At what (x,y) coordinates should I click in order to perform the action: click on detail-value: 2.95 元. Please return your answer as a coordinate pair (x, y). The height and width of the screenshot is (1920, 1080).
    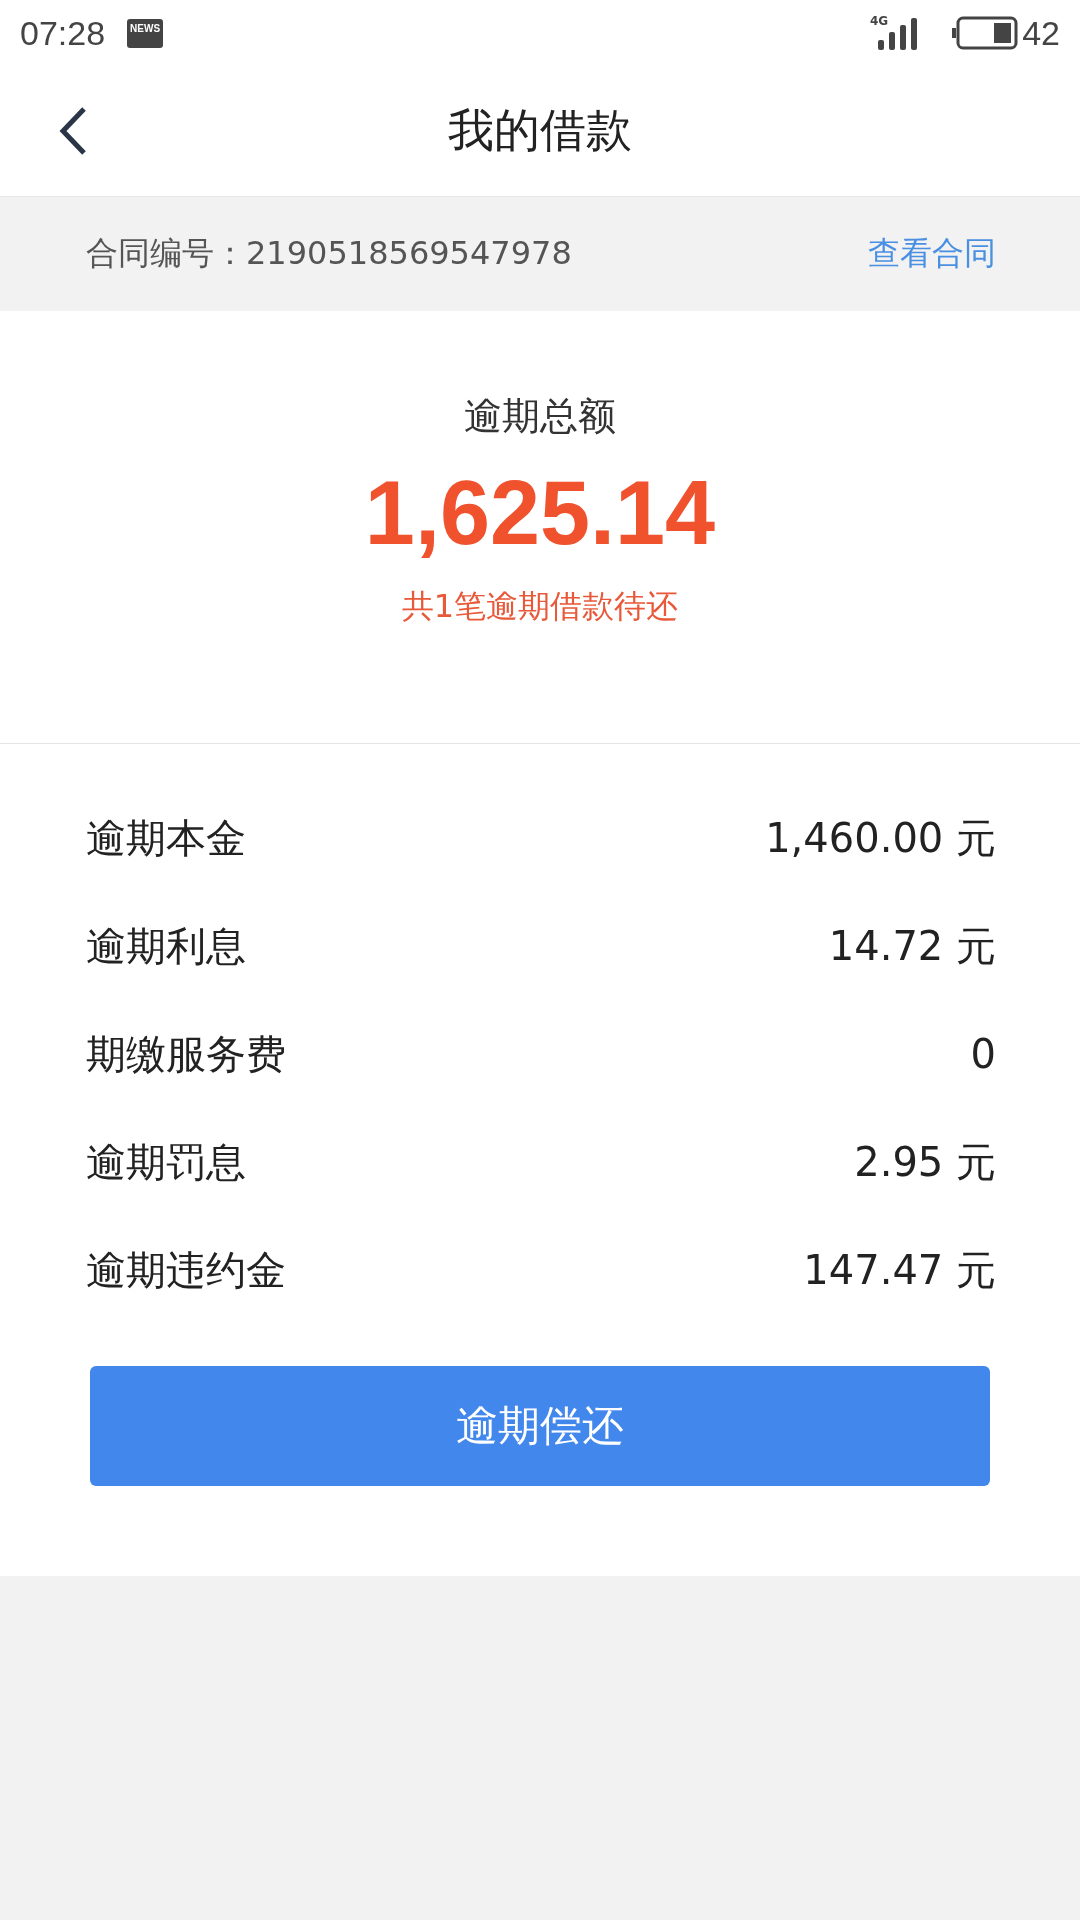
    Looking at the image, I should click on (925, 1162).